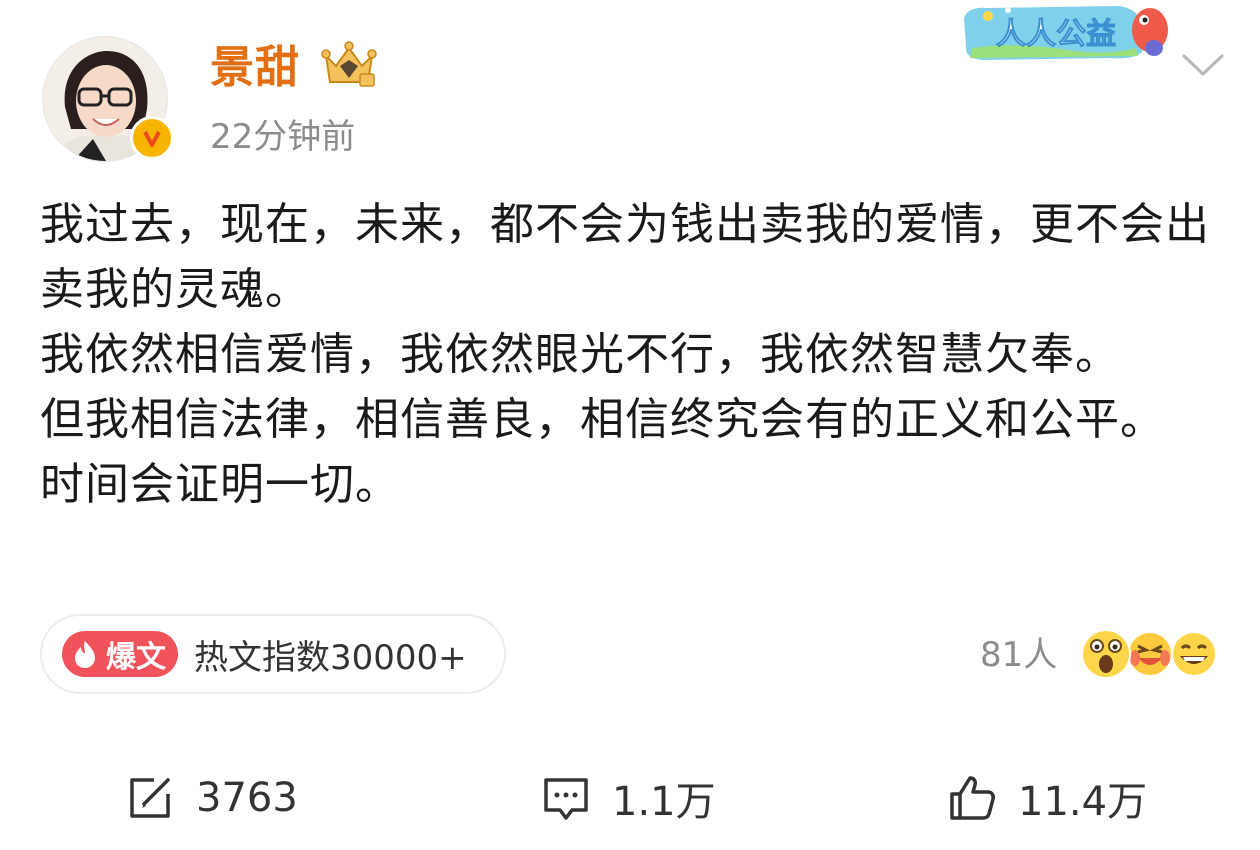 This screenshot has width=1260, height=850. What do you see at coordinates (349, 65) in the screenshot?
I see `vip-crown-icon` at bounding box center [349, 65].